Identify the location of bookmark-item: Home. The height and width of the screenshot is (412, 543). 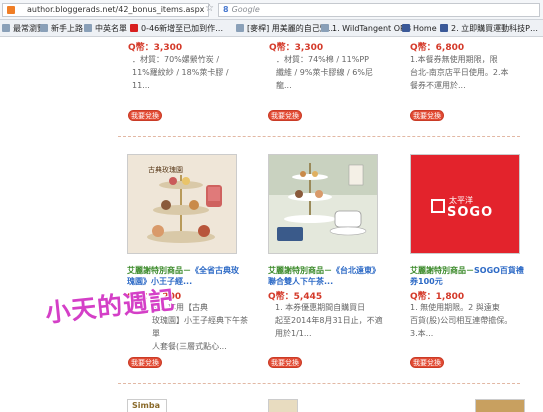
(419, 28).